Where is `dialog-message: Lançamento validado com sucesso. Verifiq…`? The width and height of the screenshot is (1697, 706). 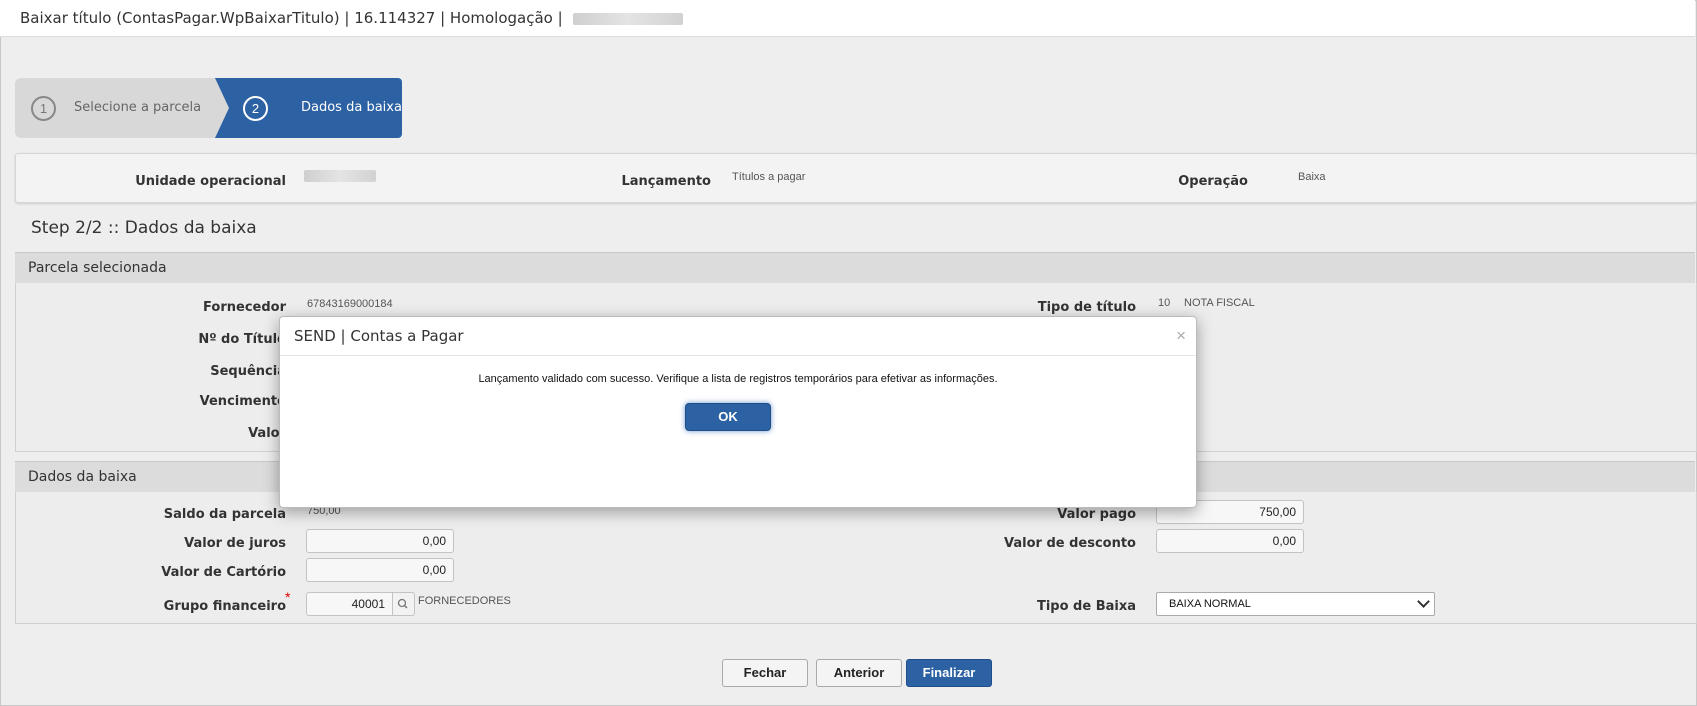
dialog-message: Lançamento validado com sucesso. Verifiq… is located at coordinates (738, 379).